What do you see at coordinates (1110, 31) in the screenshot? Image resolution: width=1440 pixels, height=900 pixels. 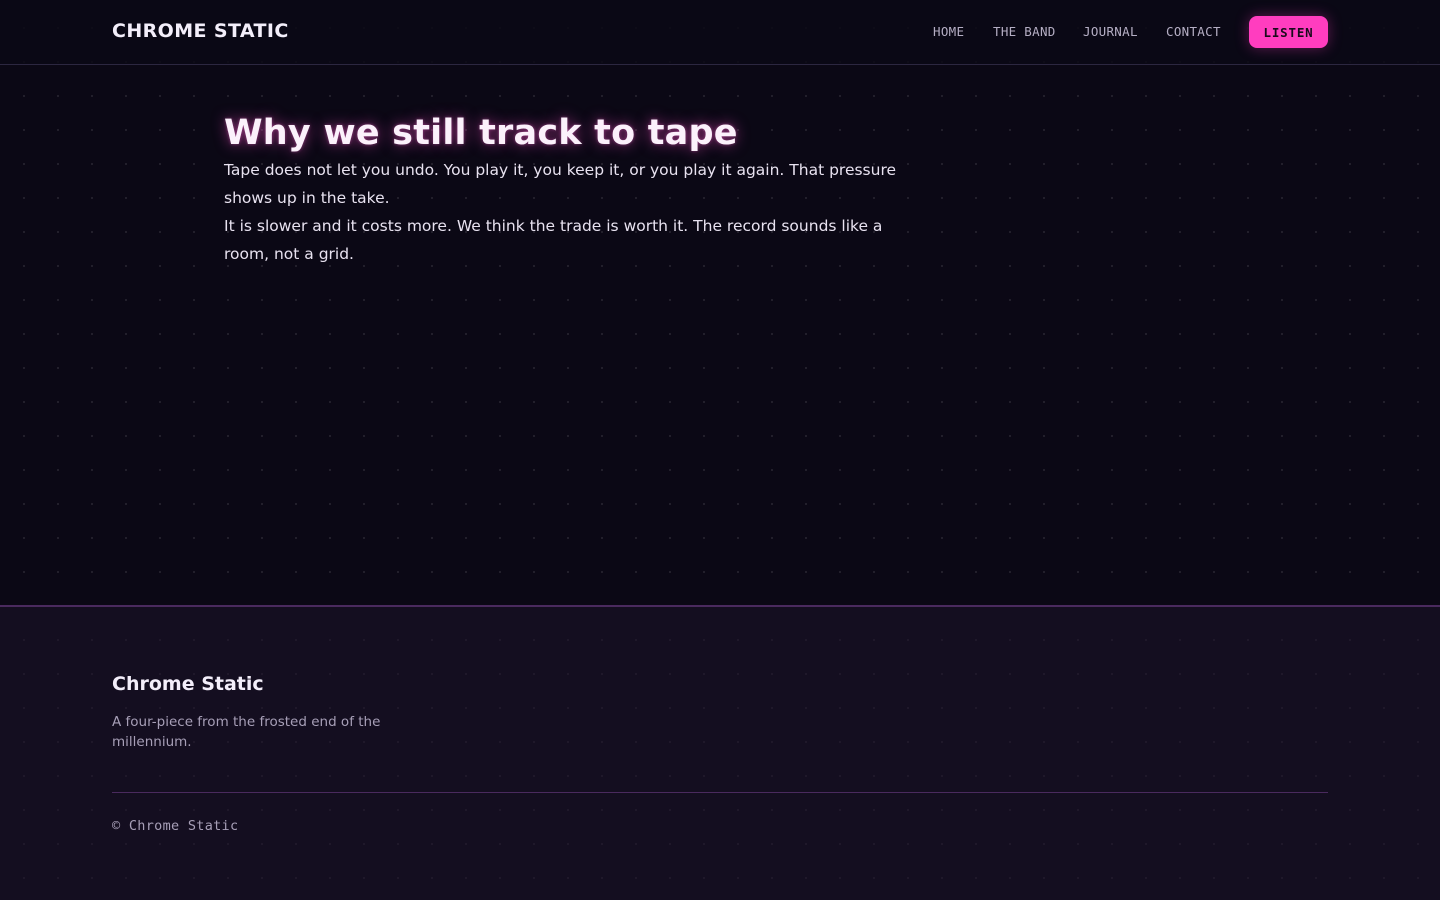 I see `nav-link-journal: JOURNAL` at bounding box center [1110, 31].